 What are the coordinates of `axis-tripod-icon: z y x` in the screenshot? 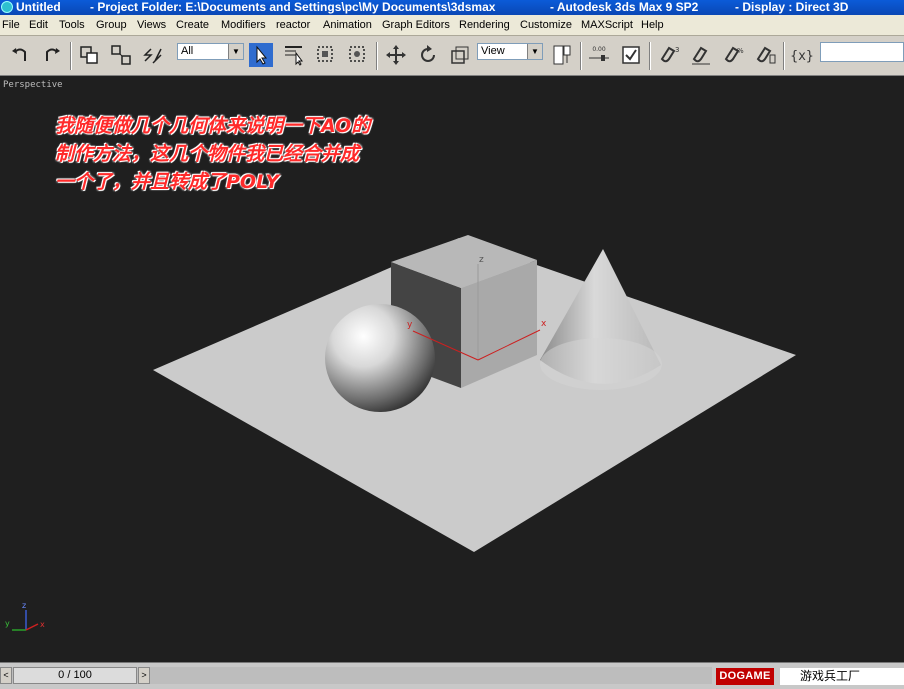 It's located at (25, 616).